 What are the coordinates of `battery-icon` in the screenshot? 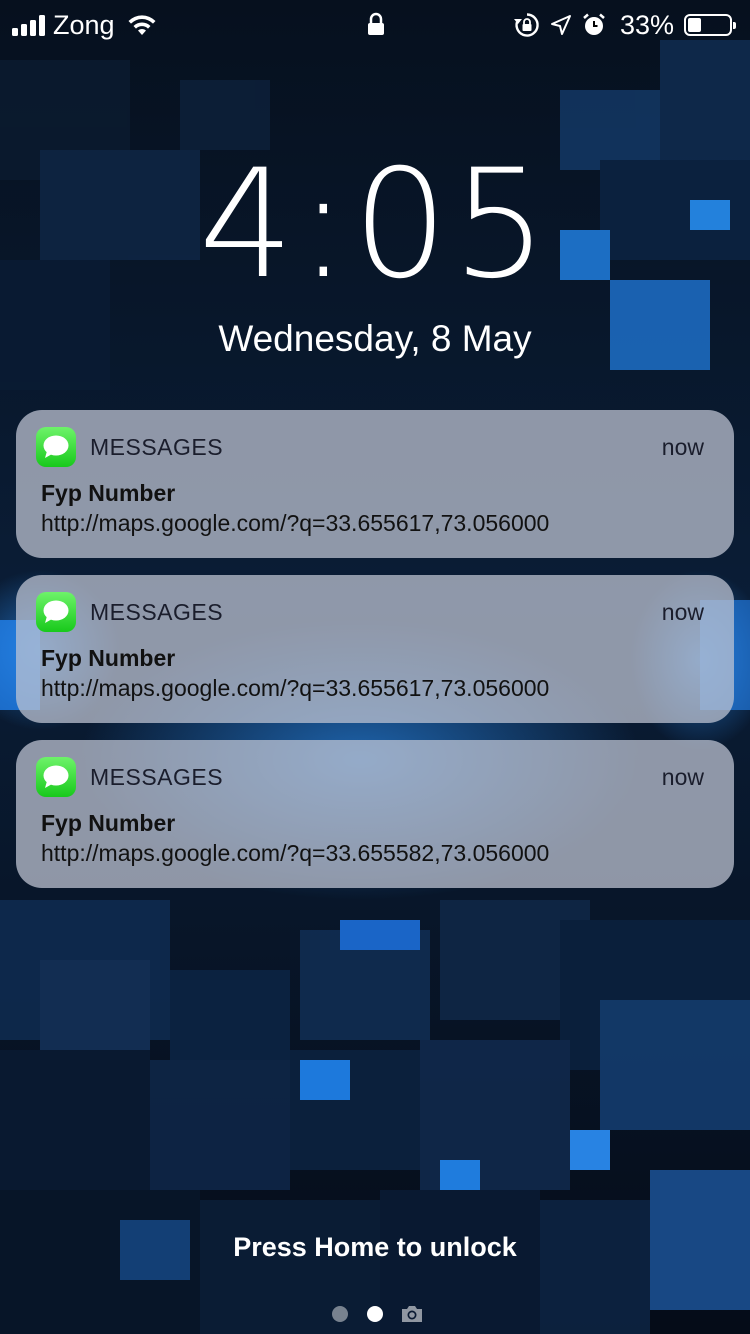 It's located at (710, 25).